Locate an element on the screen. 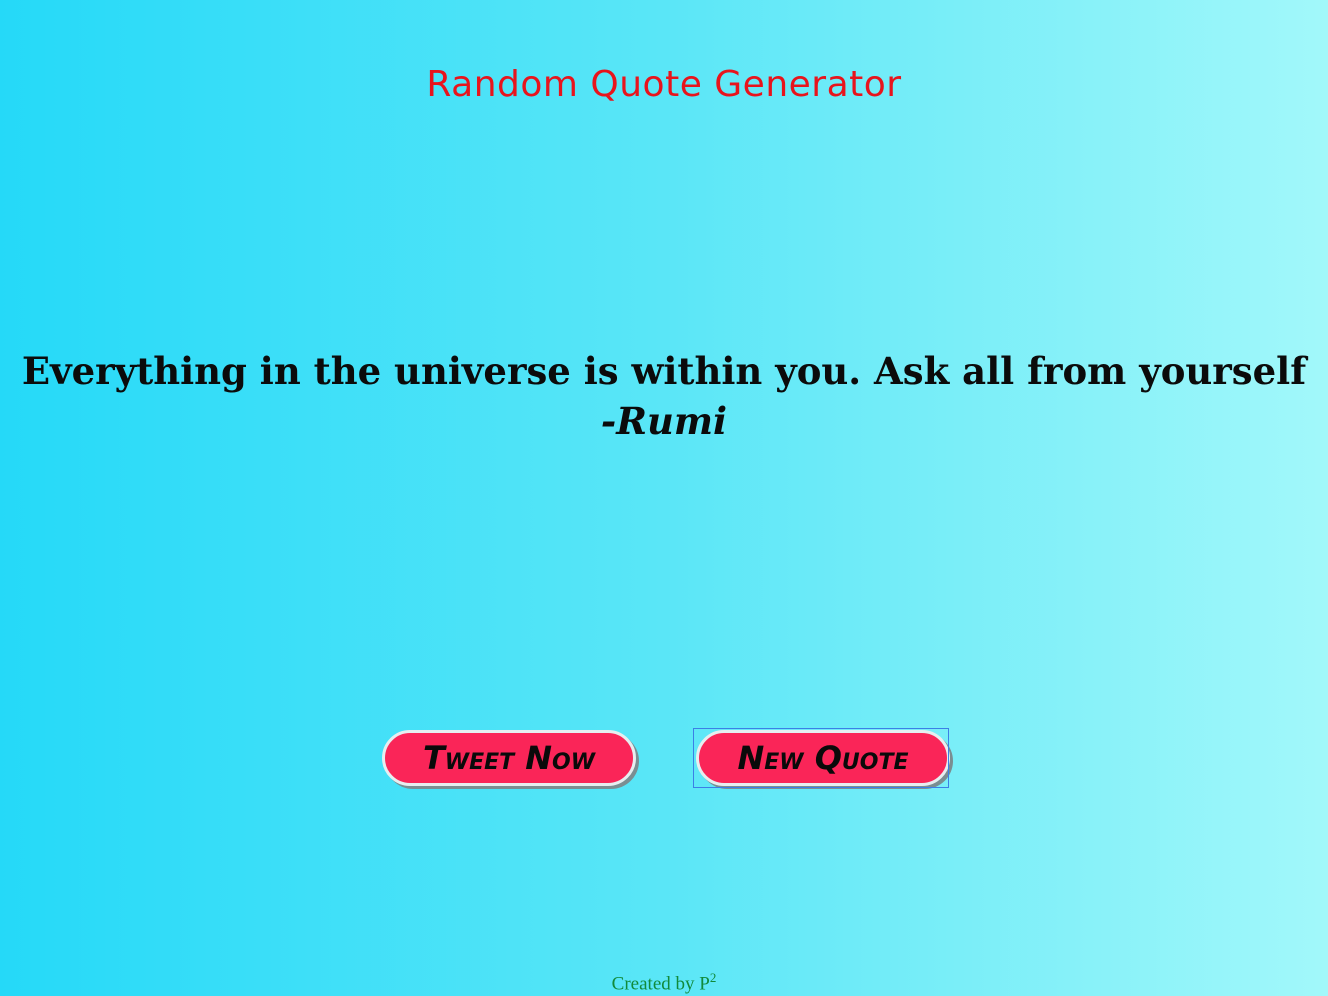 Image resolution: width=1328 pixels, height=996 pixels. new-quote-button: New Quote is located at coordinates (823, 758).